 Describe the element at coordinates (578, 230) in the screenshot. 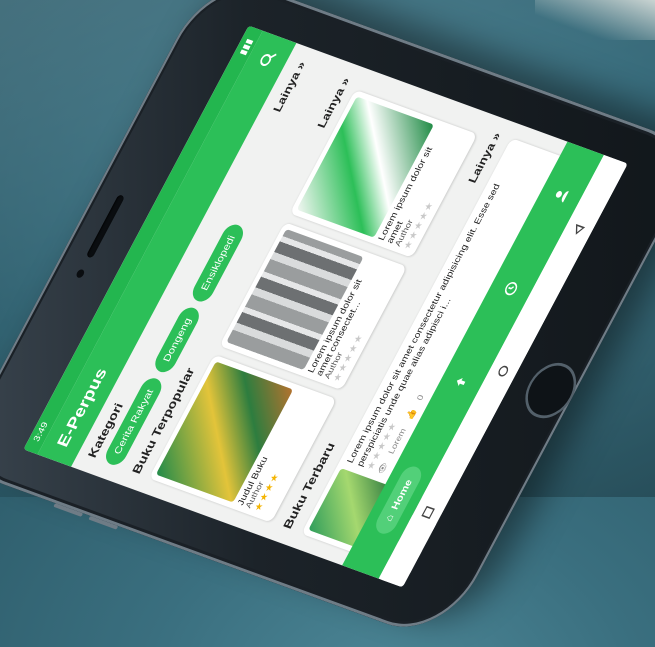

I see `back-icon` at that location.